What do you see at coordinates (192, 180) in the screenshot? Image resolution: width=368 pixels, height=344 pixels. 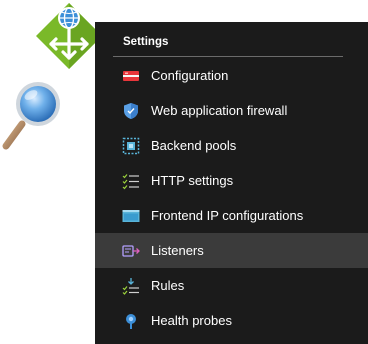 I see `menu-item-label: HTTP settings` at bounding box center [192, 180].